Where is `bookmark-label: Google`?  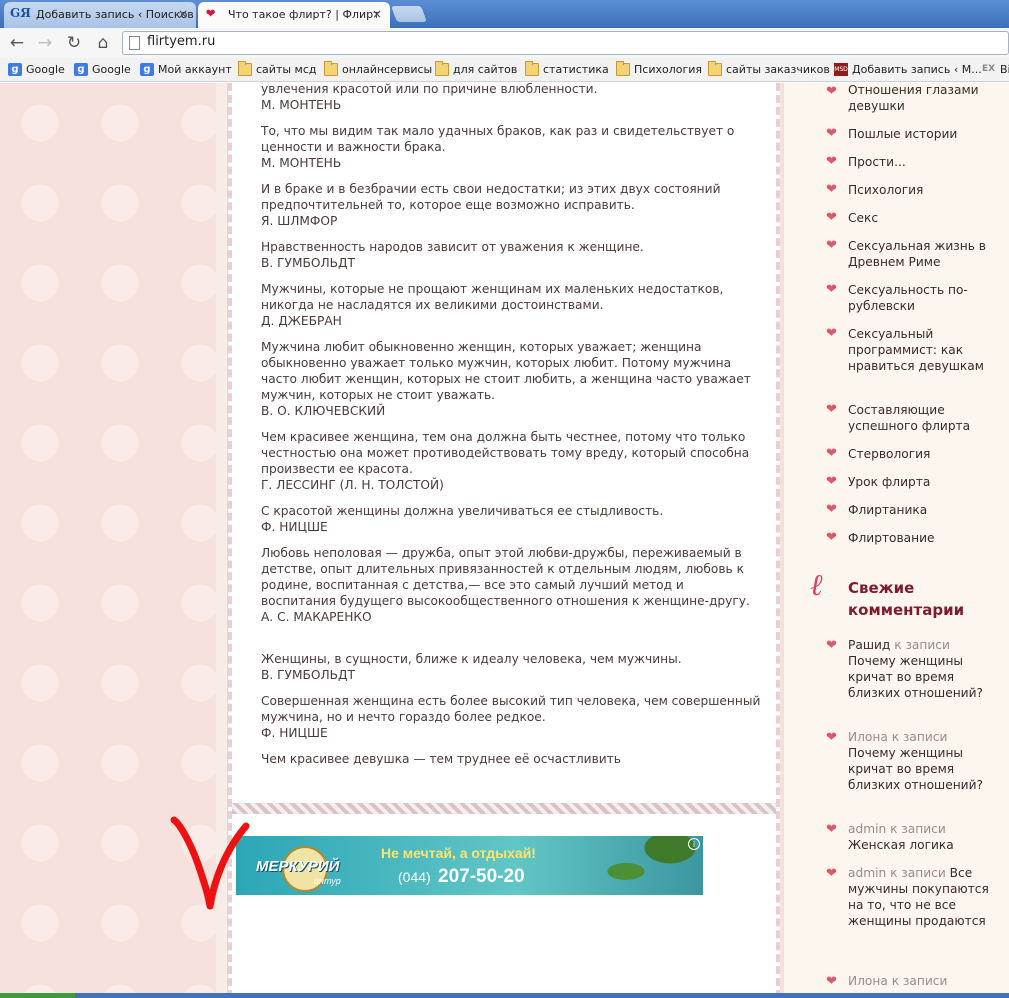 bookmark-label: Google is located at coordinates (111, 69).